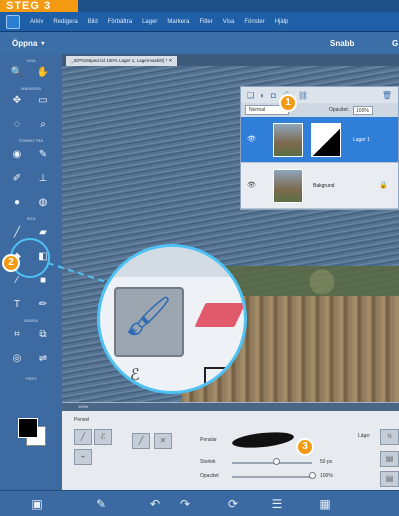  I want to click on text-tool-icon: T, so click(17, 305).